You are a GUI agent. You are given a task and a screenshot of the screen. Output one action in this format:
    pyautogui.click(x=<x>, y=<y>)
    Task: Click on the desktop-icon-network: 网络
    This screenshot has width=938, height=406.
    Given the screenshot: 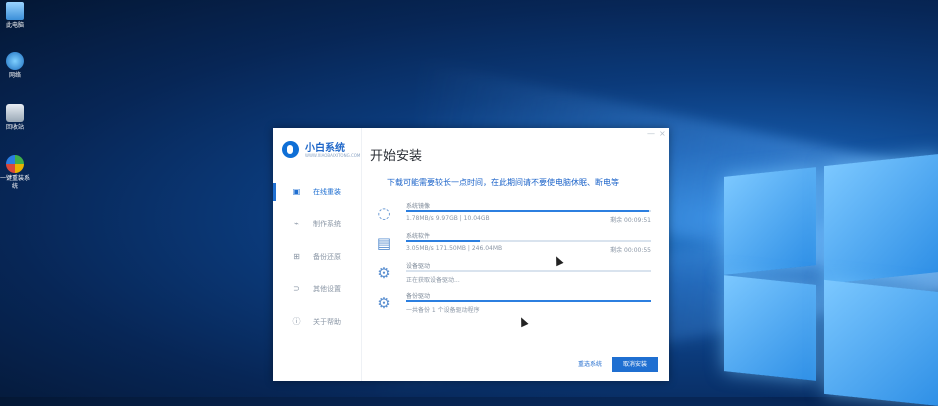 What is the action you would take?
    pyautogui.click(x=15, y=66)
    